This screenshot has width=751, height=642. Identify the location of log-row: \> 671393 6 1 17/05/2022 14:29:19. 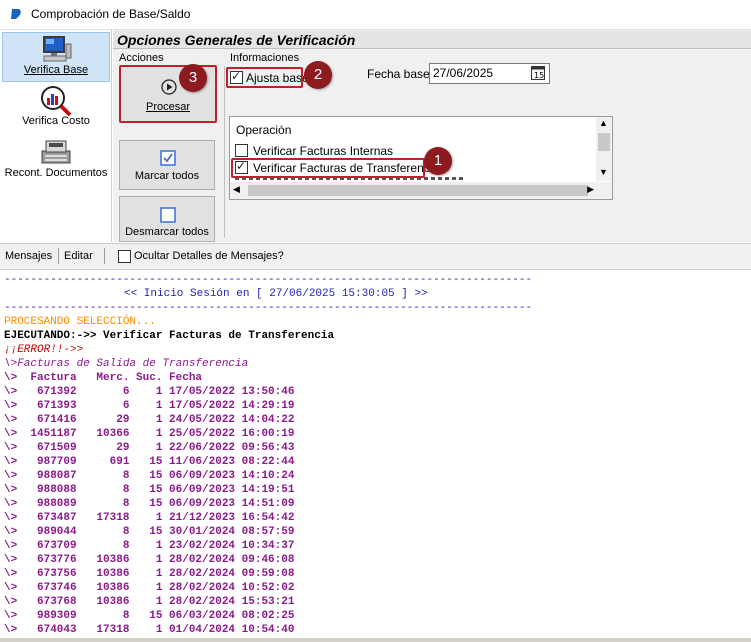
(149, 406).